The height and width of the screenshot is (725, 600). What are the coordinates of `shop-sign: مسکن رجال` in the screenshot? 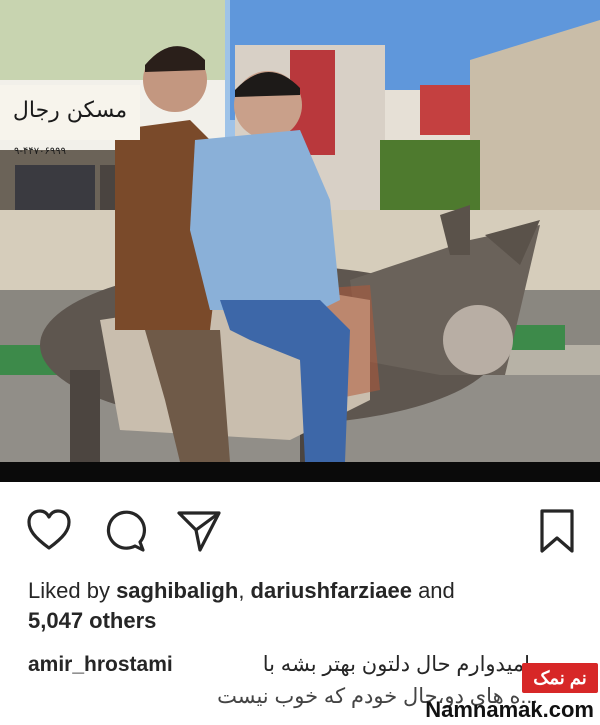 It's located at (70, 110).